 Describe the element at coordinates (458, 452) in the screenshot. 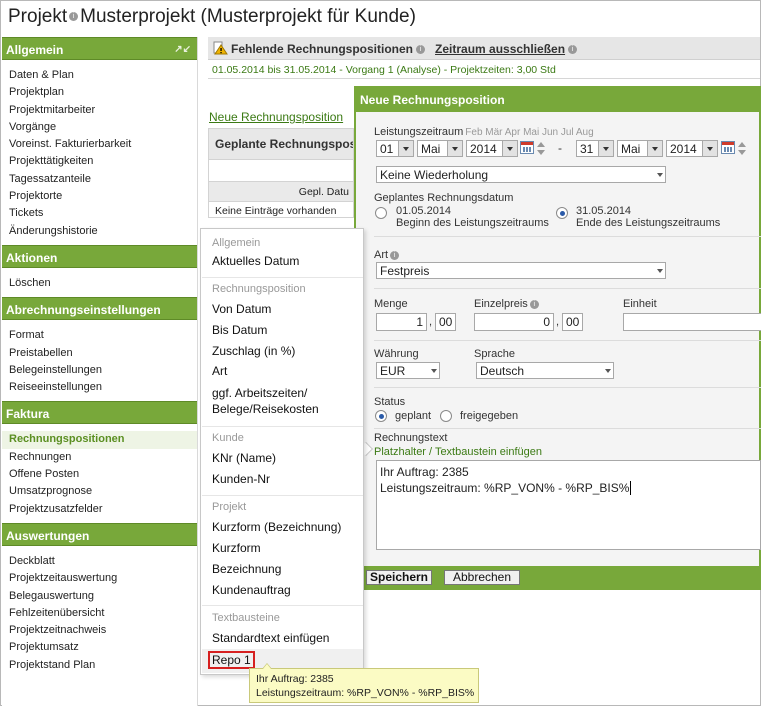

I see `placeholder-link: Platzhalter / Textbaustein einfügen` at that location.